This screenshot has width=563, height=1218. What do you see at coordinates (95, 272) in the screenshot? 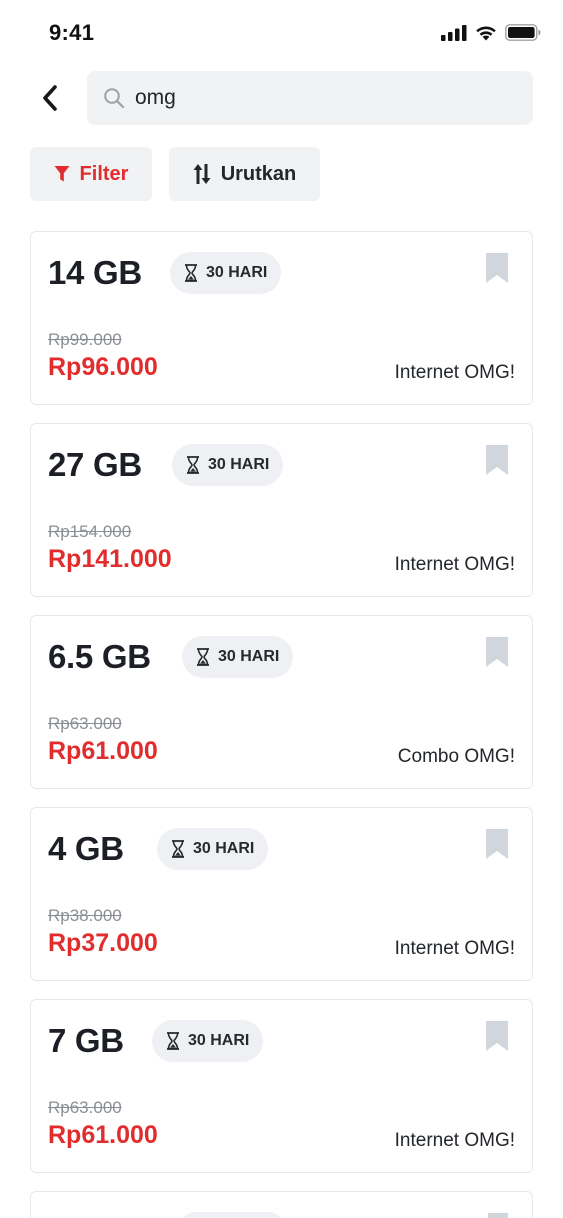
I see `product-quota: 14 GB` at bounding box center [95, 272].